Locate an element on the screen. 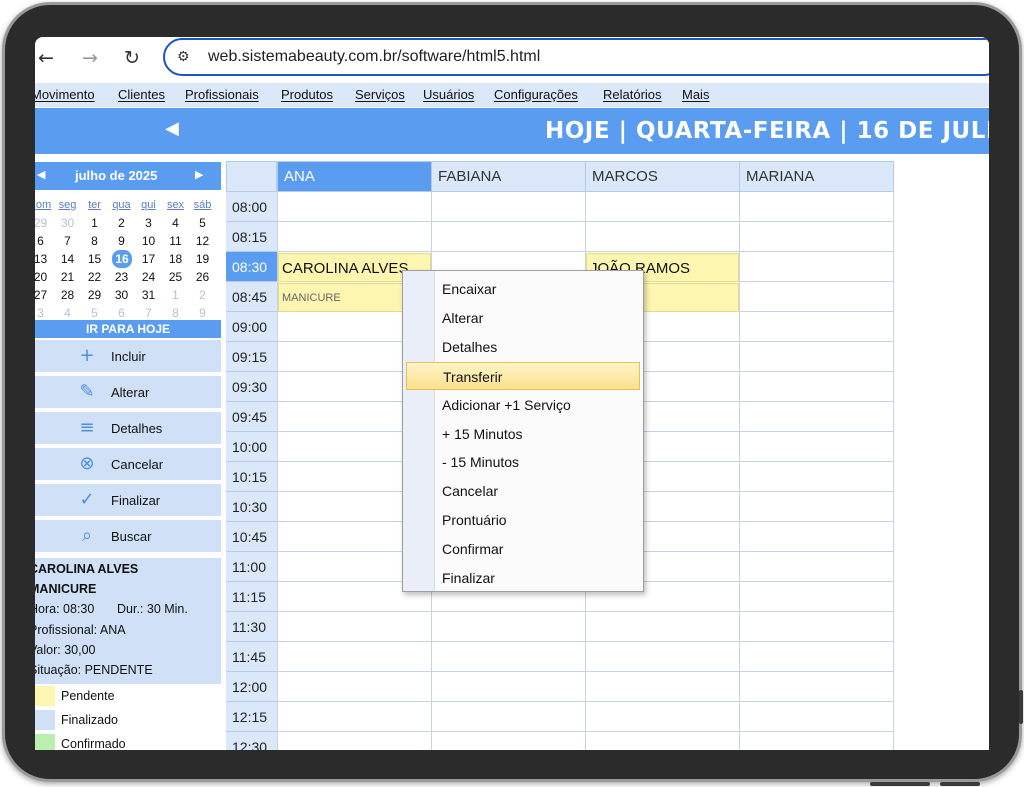  back-arrow-icon: ← is located at coordinates (47, 58).